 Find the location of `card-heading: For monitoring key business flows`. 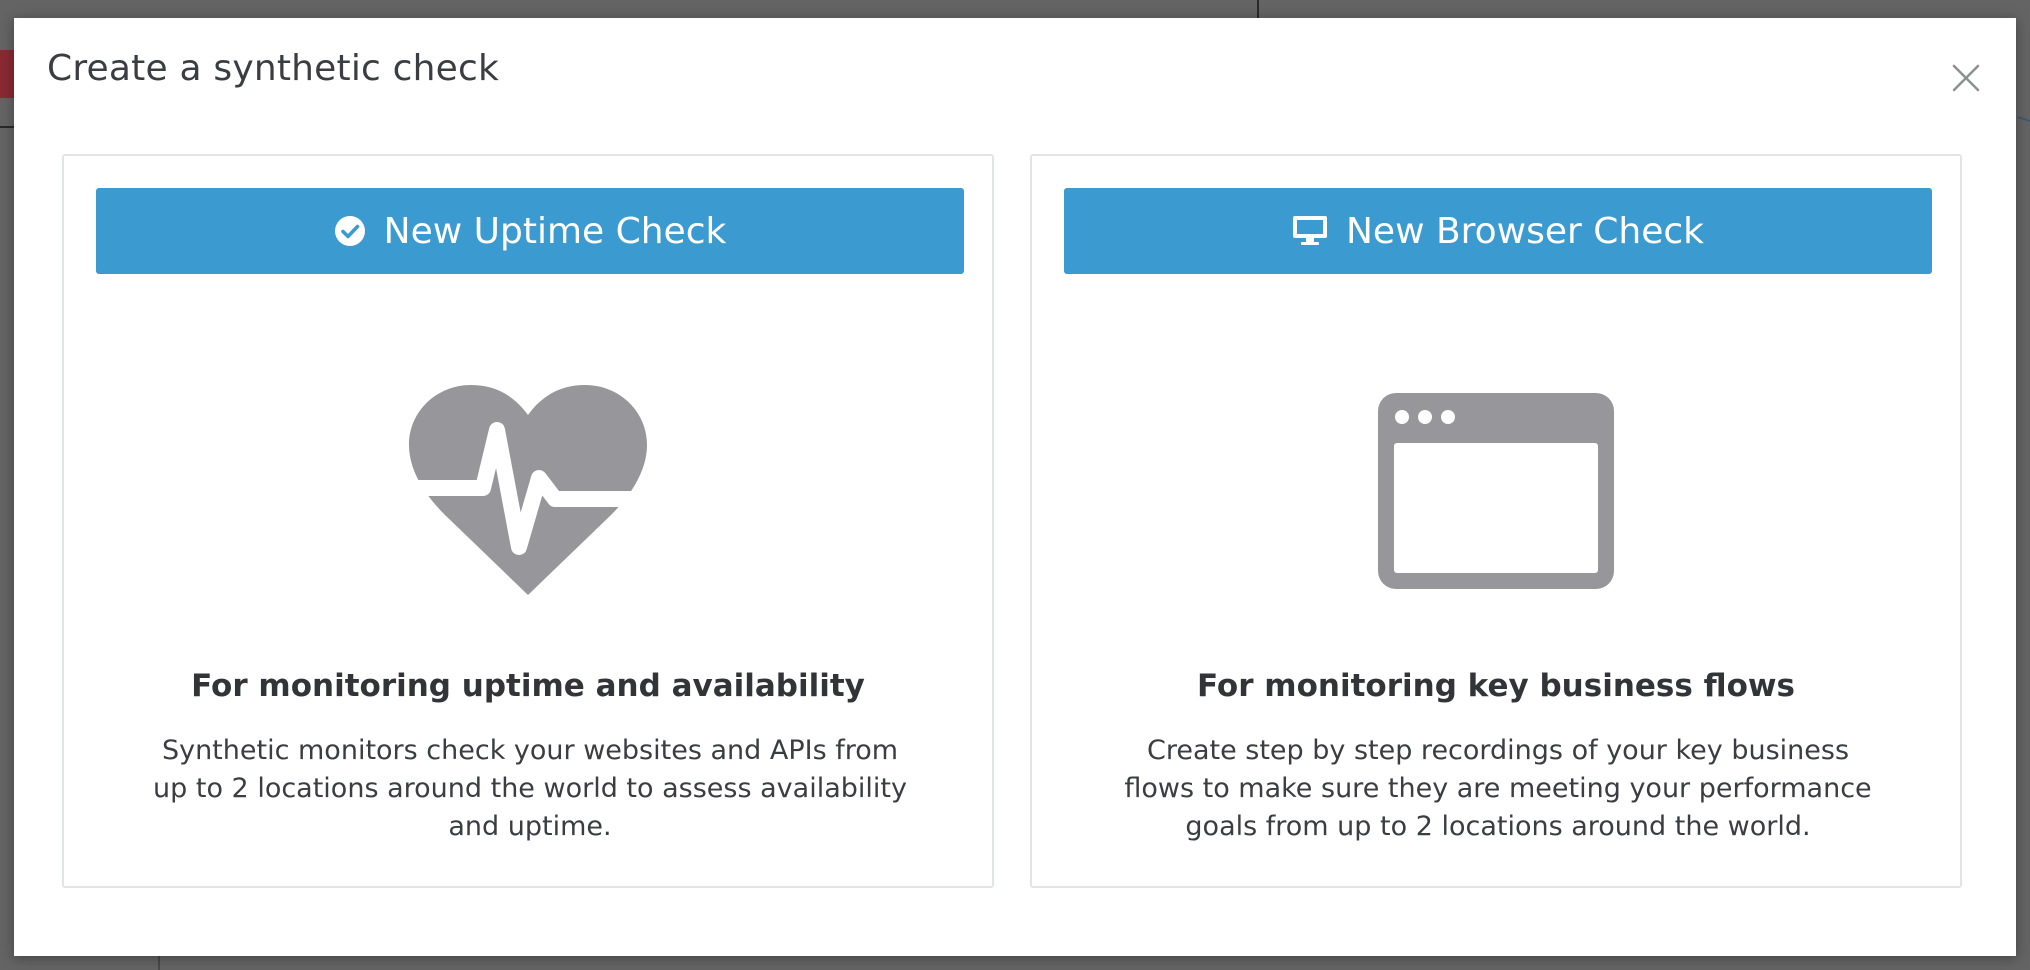

card-heading: For monitoring key business flows is located at coordinates (1496, 686).